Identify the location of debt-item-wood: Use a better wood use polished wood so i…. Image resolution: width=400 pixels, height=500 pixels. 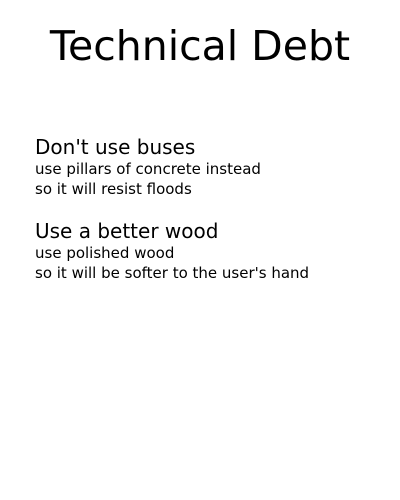
(215, 250).